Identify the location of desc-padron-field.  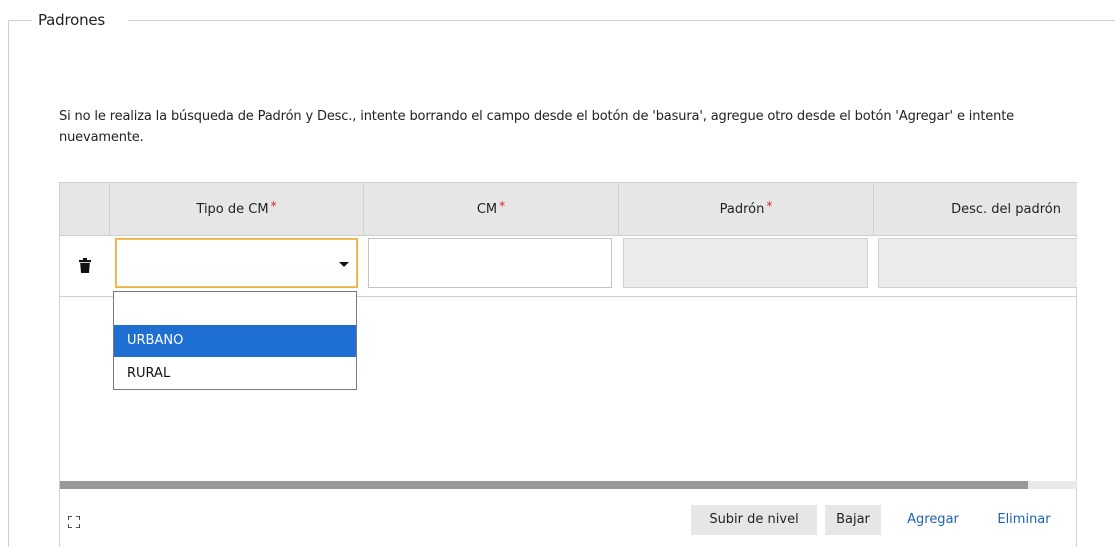
(977, 263).